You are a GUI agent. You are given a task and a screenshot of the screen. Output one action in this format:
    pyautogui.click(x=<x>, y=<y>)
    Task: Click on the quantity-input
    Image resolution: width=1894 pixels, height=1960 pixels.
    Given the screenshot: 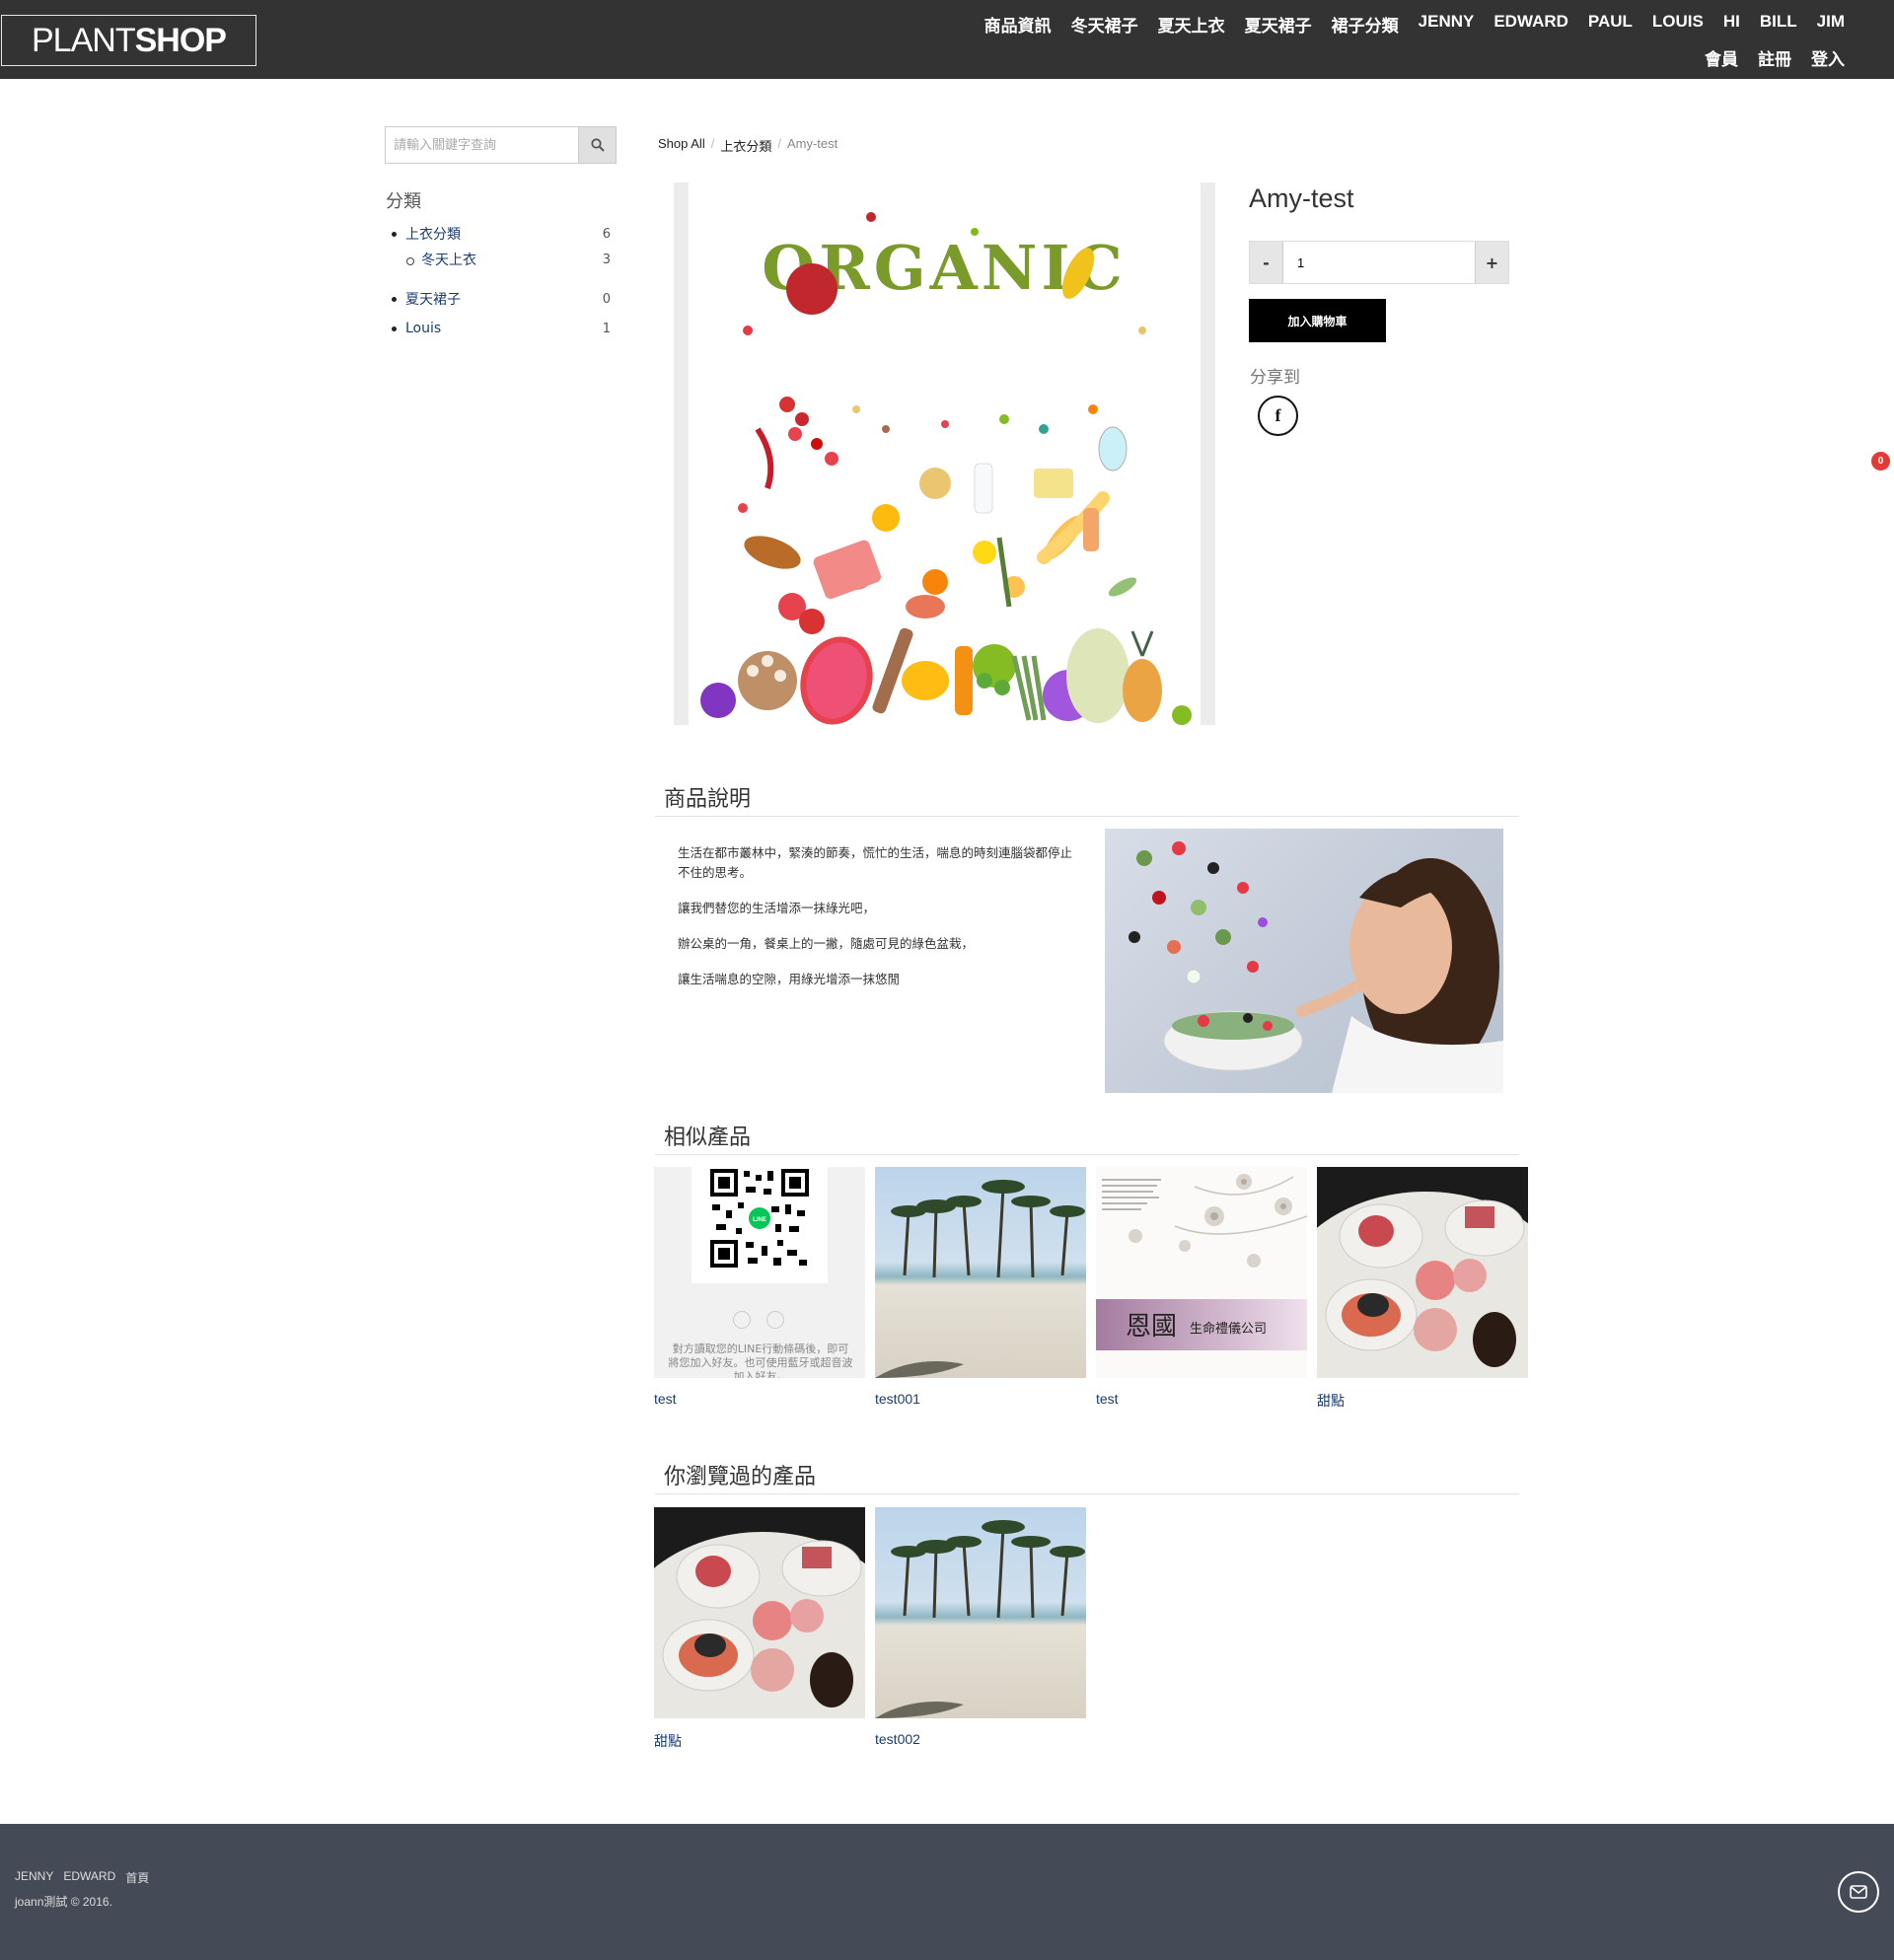 What is the action you would take?
    pyautogui.click(x=1379, y=262)
    